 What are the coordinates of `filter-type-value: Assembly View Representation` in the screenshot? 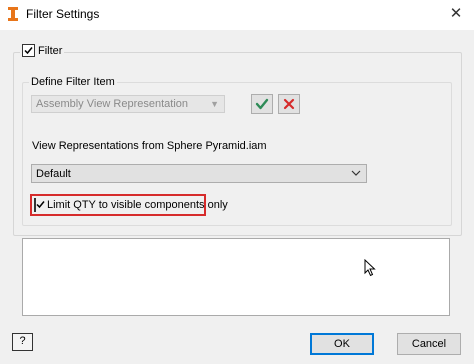 It's located at (112, 104).